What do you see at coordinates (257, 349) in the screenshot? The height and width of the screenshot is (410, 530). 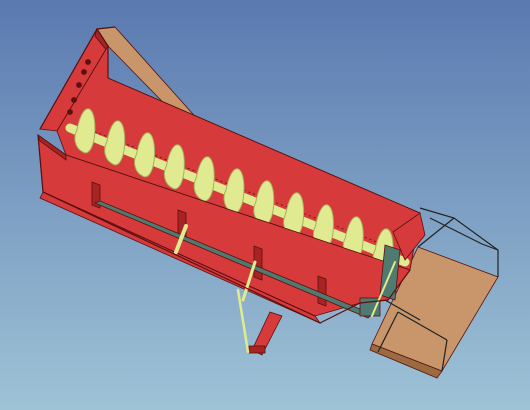 I see `support-leg-foot` at bounding box center [257, 349].